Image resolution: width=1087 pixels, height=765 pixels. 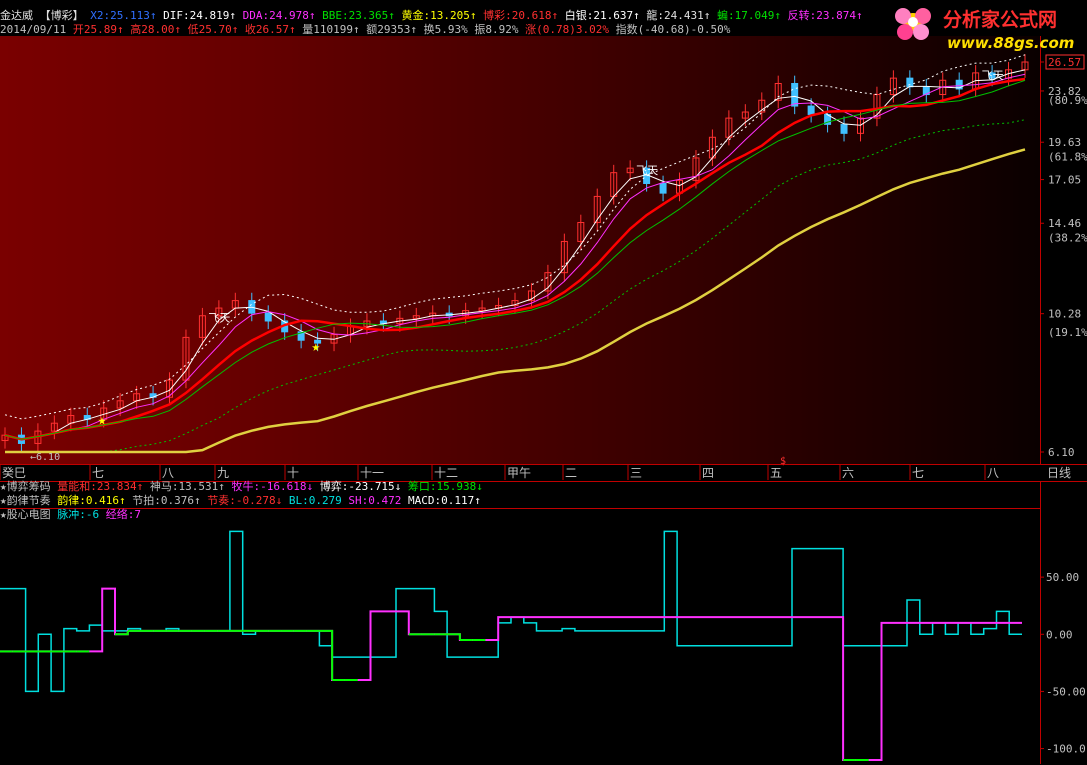 What do you see at coordinates (517, 15) in the screenshot?
I see `header-indicator-7: 博彩:20.618↑` at bounding box center [517, 15].